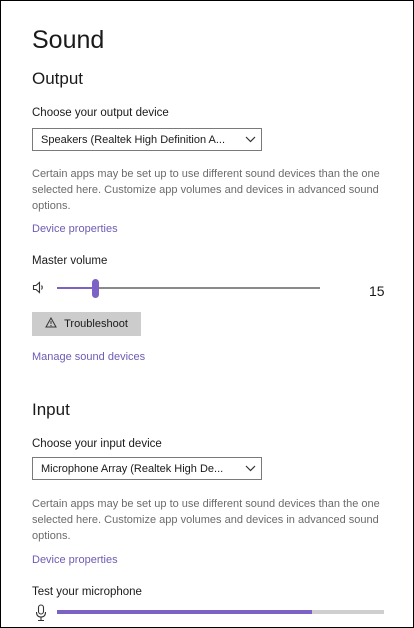 Image resolution: width=414 pixels, height=628 pixels. I want to click on manage-sound-devices-link: Manage sound devices, so click(88, 357).